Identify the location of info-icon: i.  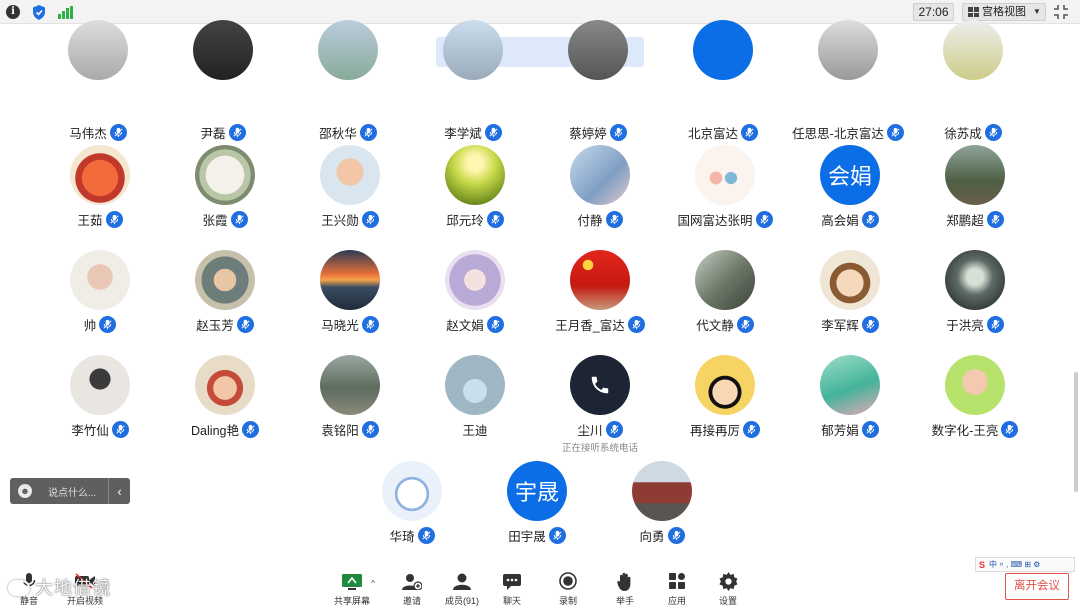
(13, 12).